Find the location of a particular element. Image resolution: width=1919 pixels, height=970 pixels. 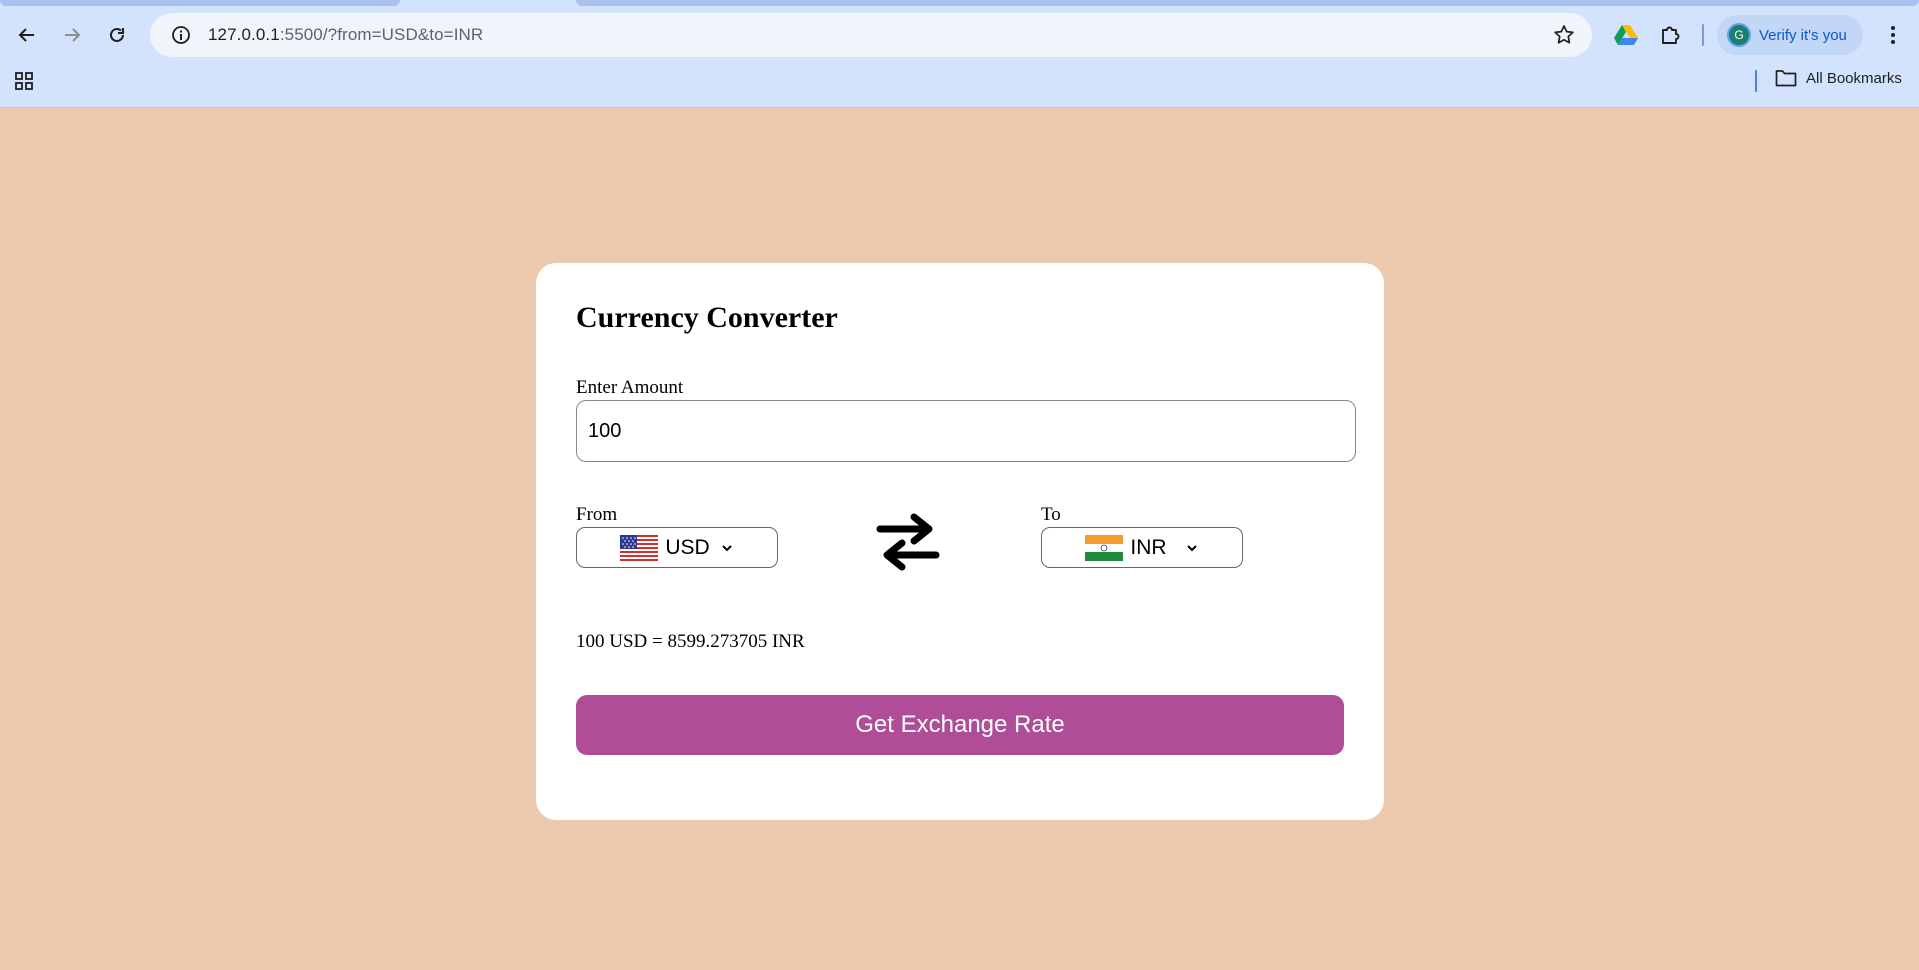

forward-arrow-icon is located at coordinates (73, 35).